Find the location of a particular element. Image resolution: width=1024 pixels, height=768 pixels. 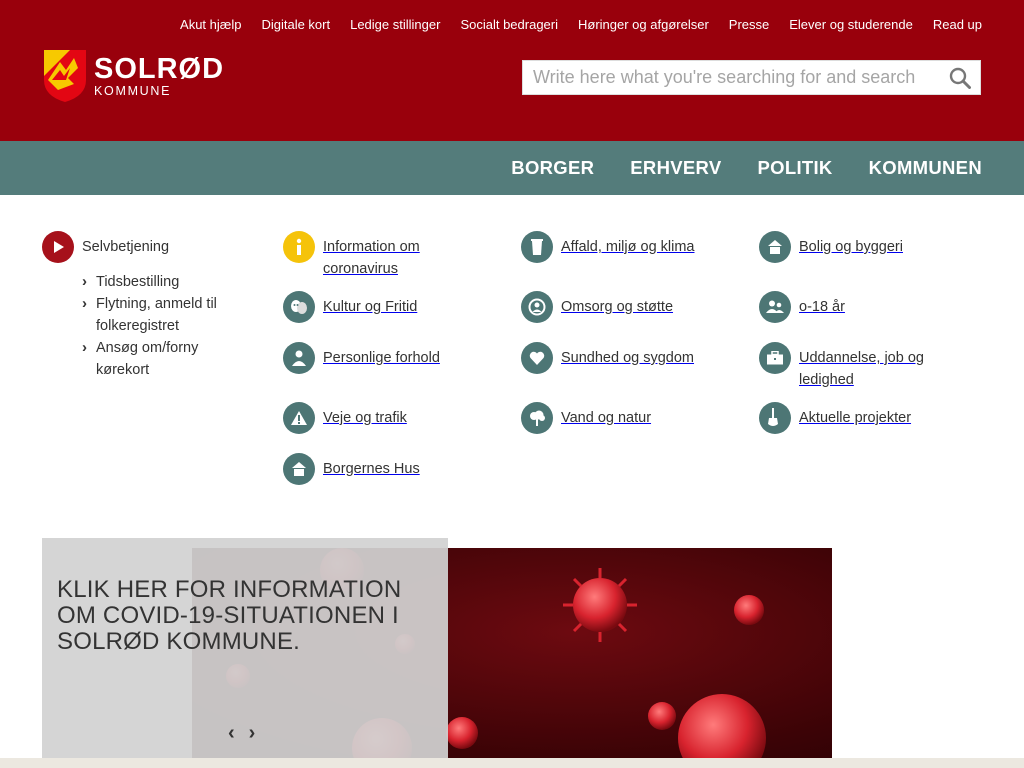

util-link-bedrageri: Socialt bedrageri is located at coordinates (509, 24).